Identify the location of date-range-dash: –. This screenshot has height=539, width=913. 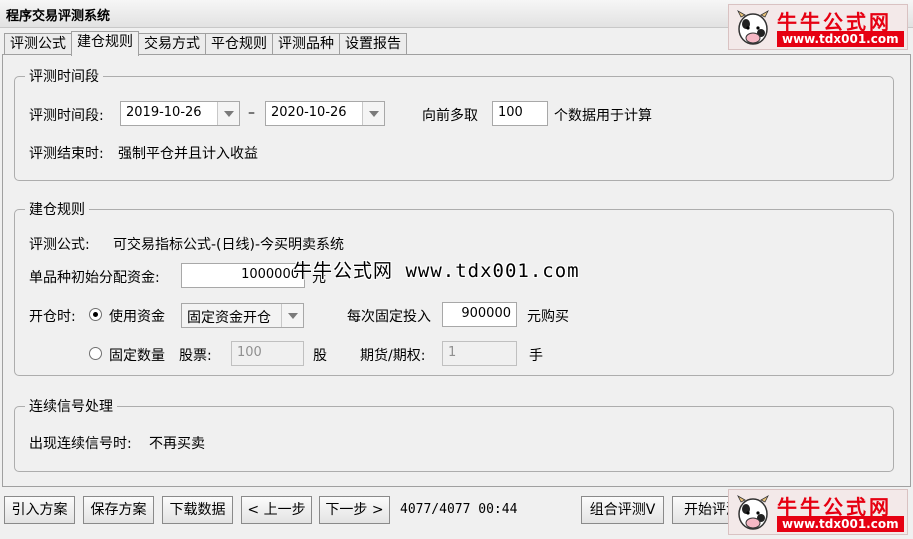
(251, 113).